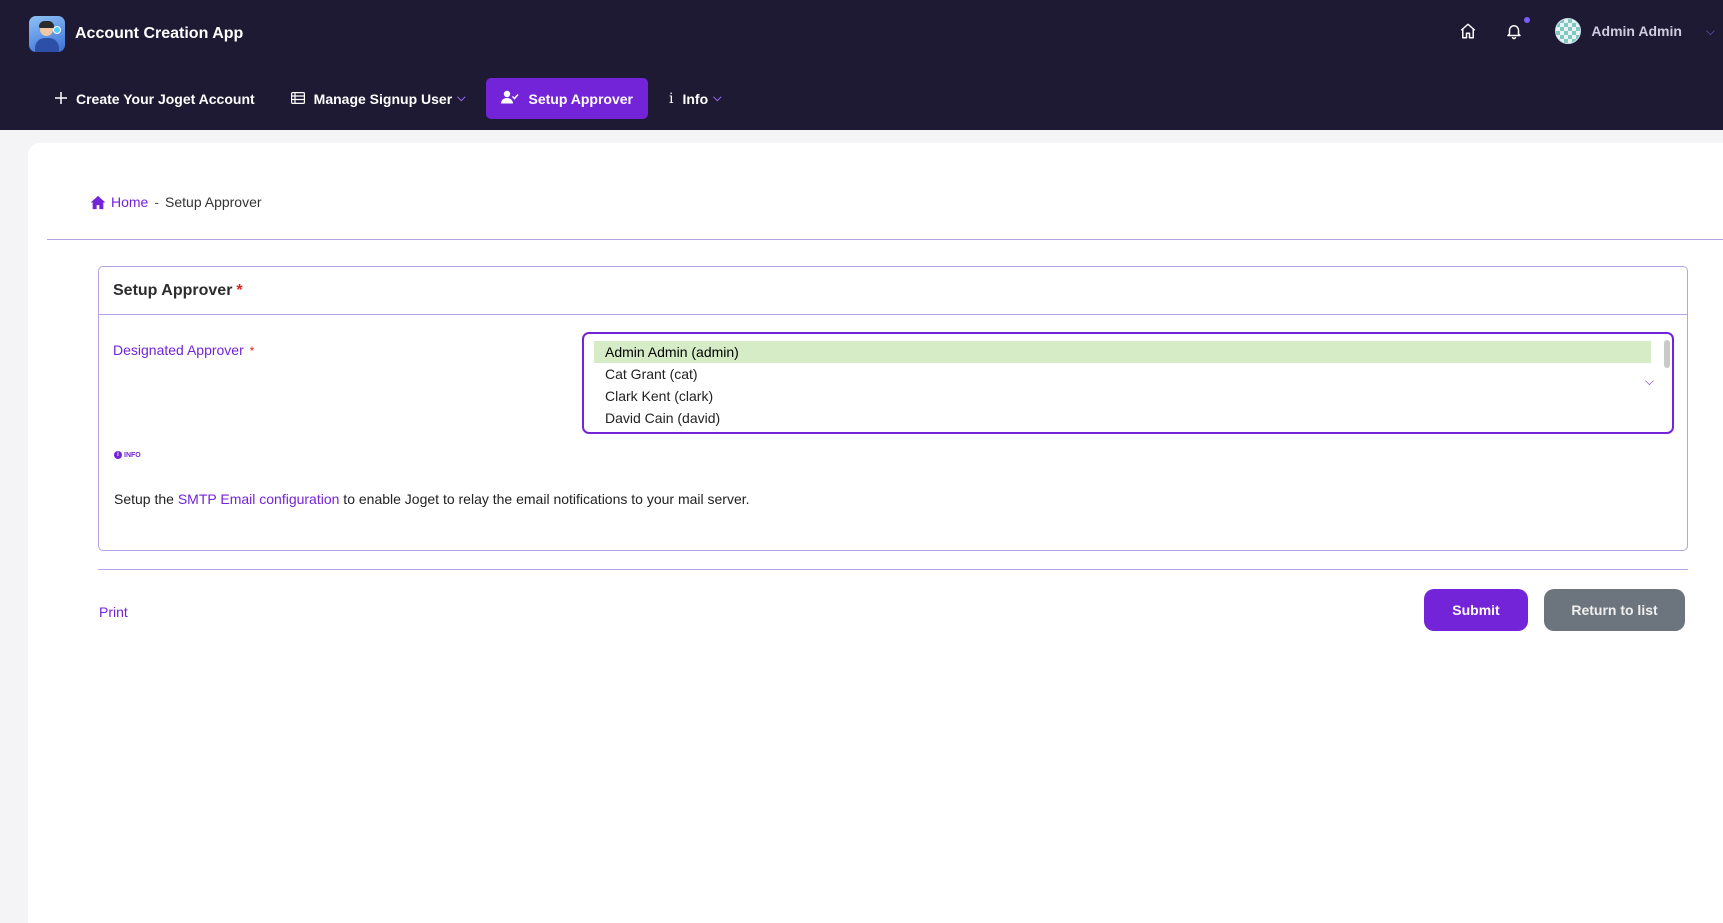  What do you see at coordinates (1568, 31) in the screenshot?
I see `avatar` at bounding box center [1568, 31].